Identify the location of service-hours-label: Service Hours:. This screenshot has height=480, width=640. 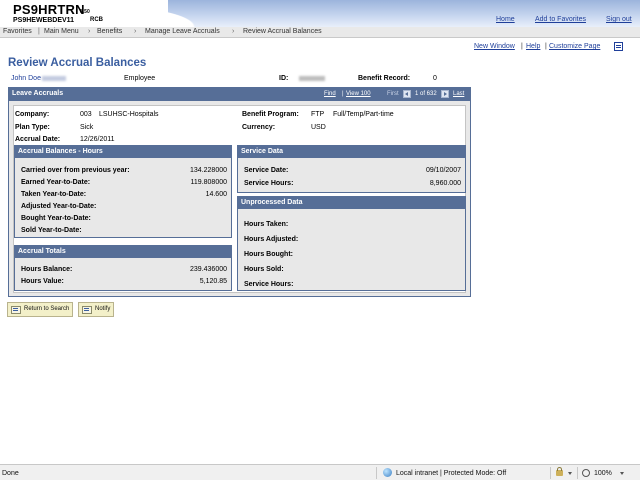
(269, 183).